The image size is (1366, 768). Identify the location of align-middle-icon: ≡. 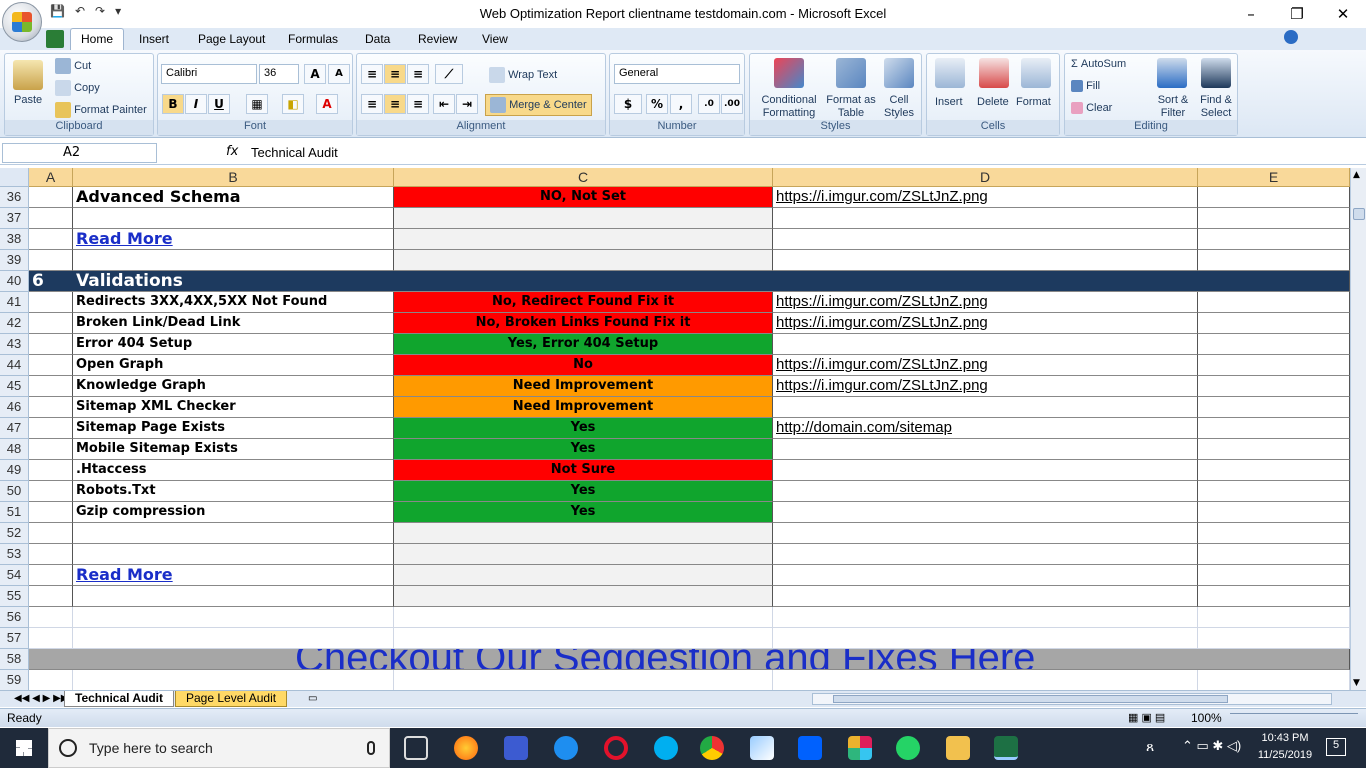
(395, 74).